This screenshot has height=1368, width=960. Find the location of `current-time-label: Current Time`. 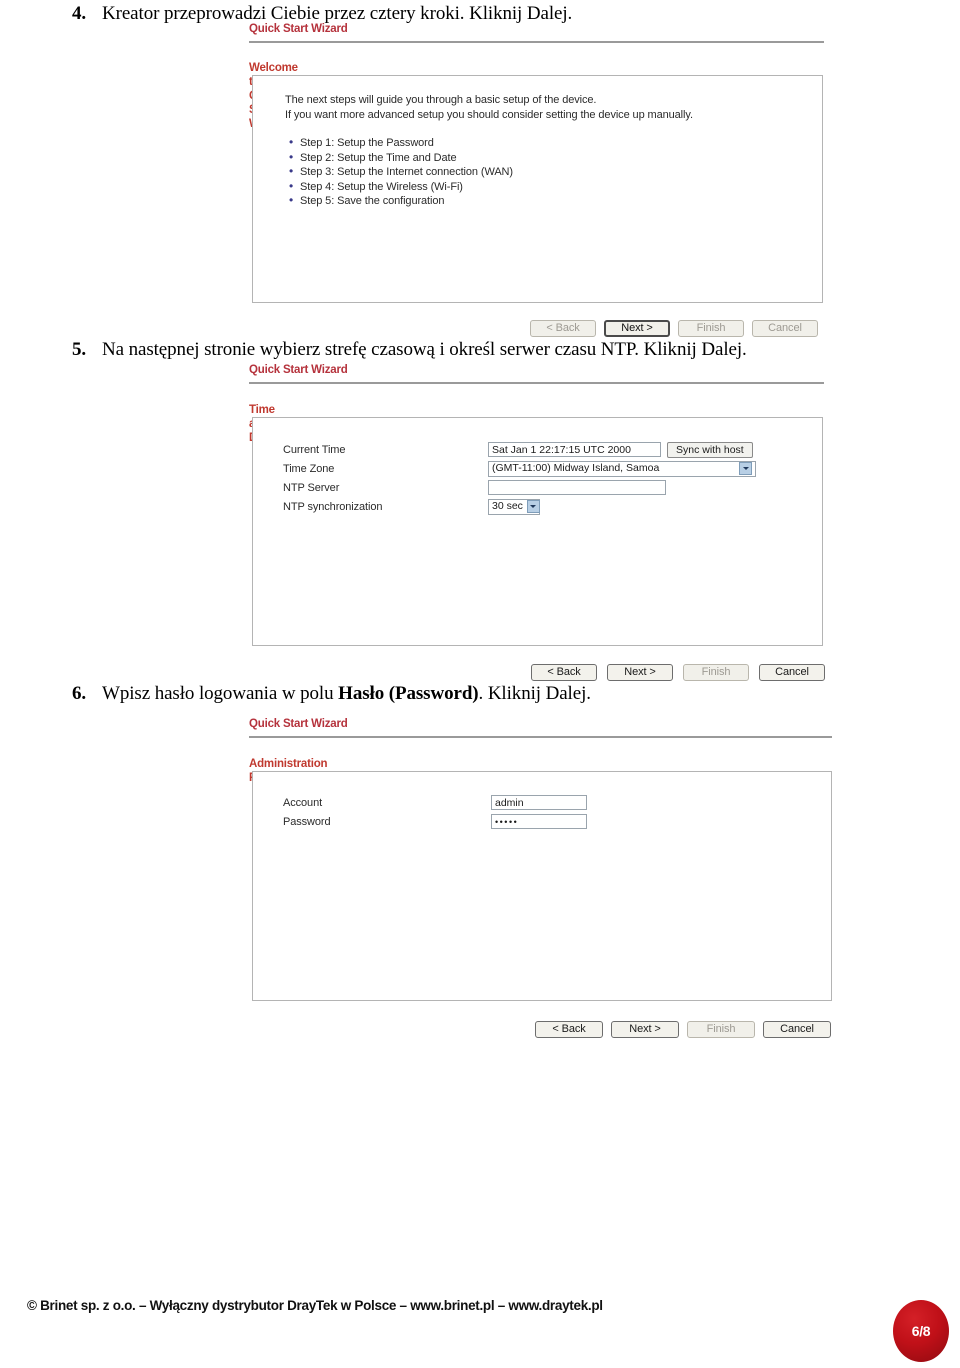

current-time-label: Current Time is located at coordinates (314, 449).